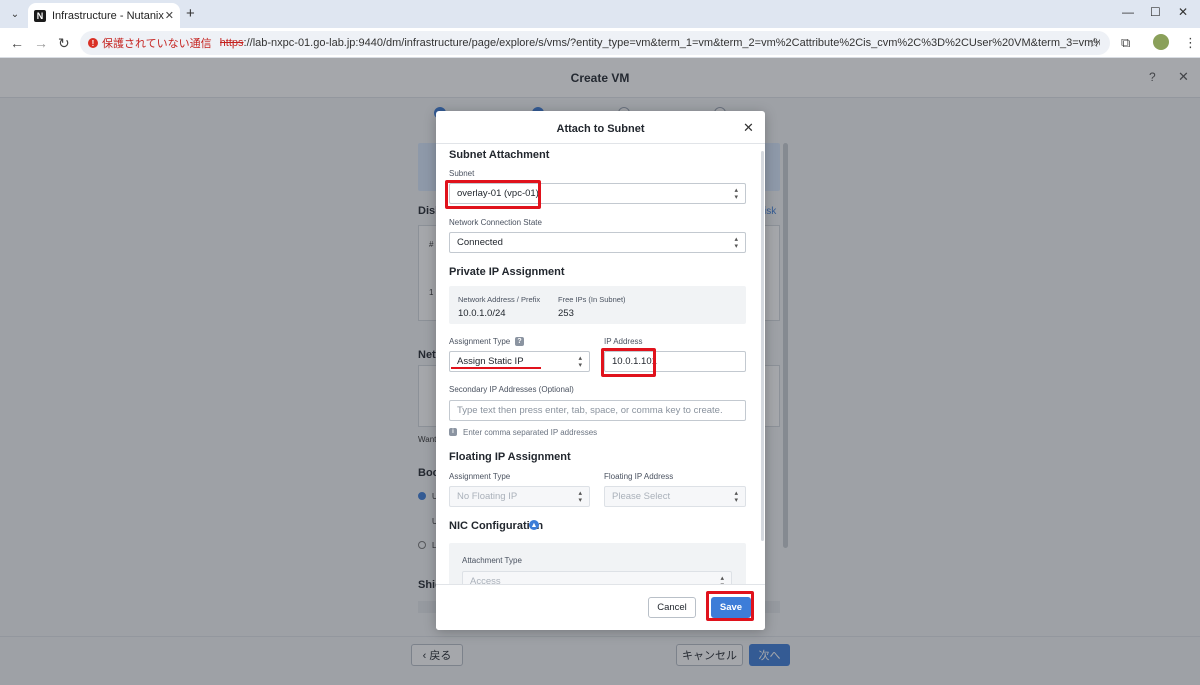 The width and height of the screenshot is (1200, 685). I want to click on ip-address-value: 10.0.1.101, so click(634, 361).